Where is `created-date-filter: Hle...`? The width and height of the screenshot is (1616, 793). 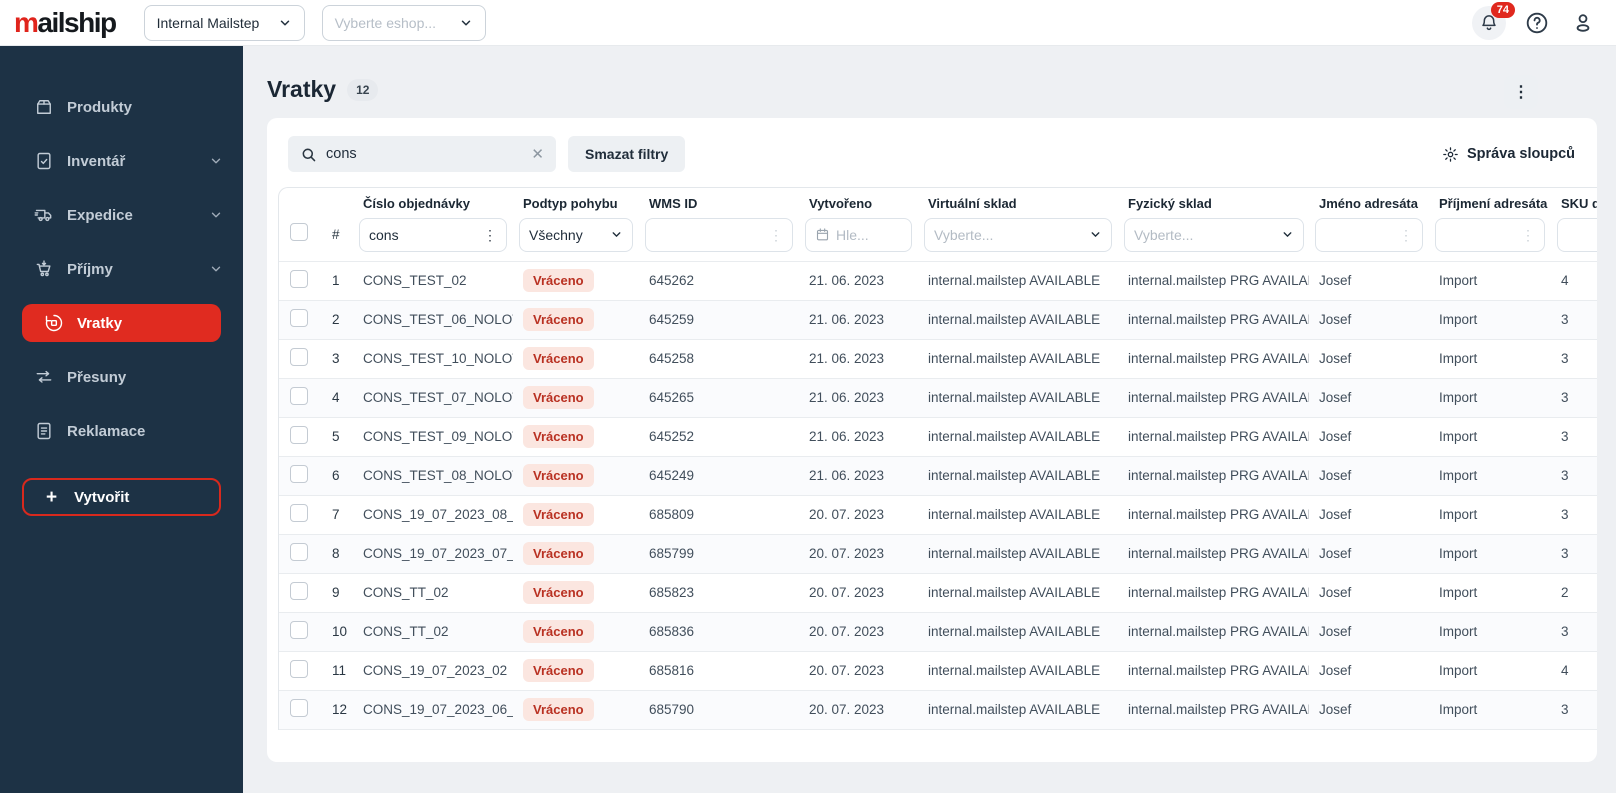 created-date-filter: Hle... is located at coordinates (858, 234).